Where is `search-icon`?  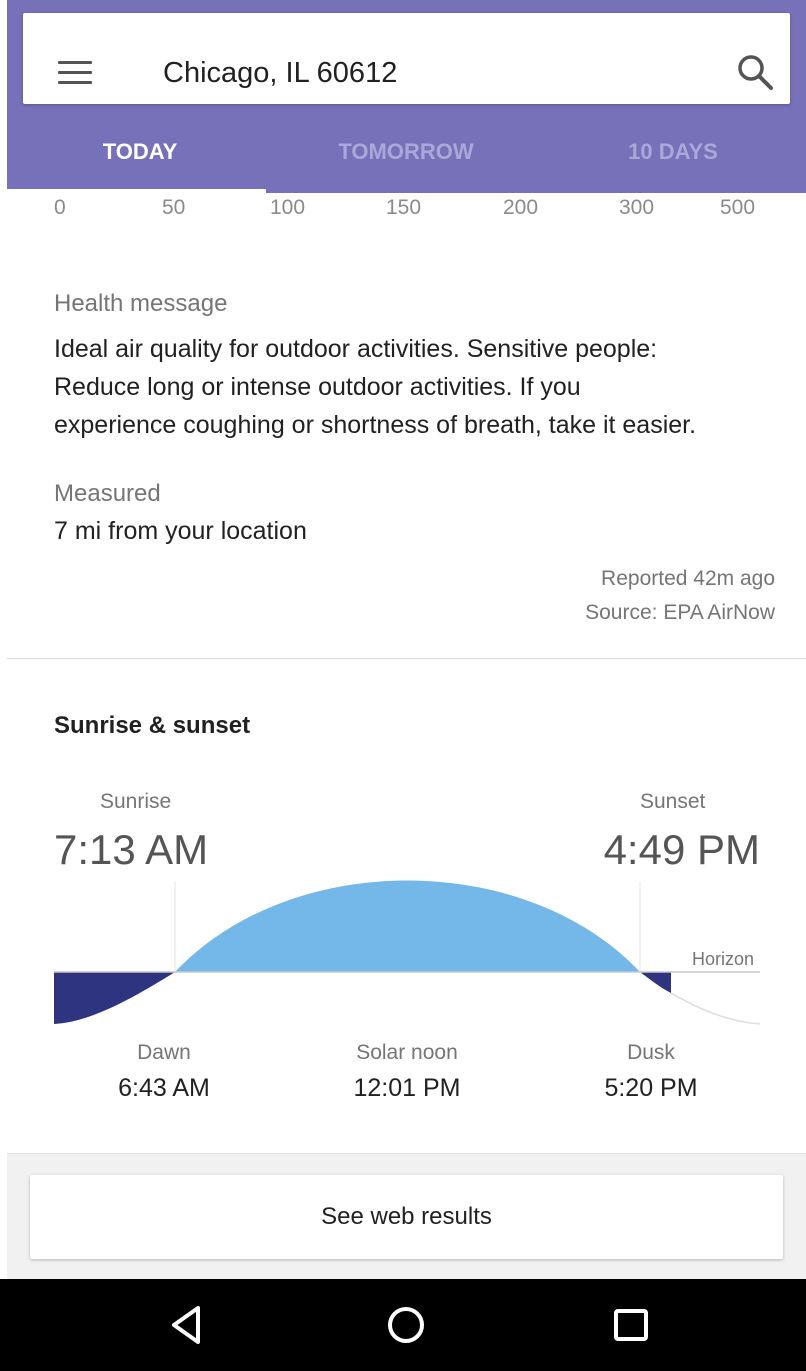
search-icon is located at coordinates (755, 72).